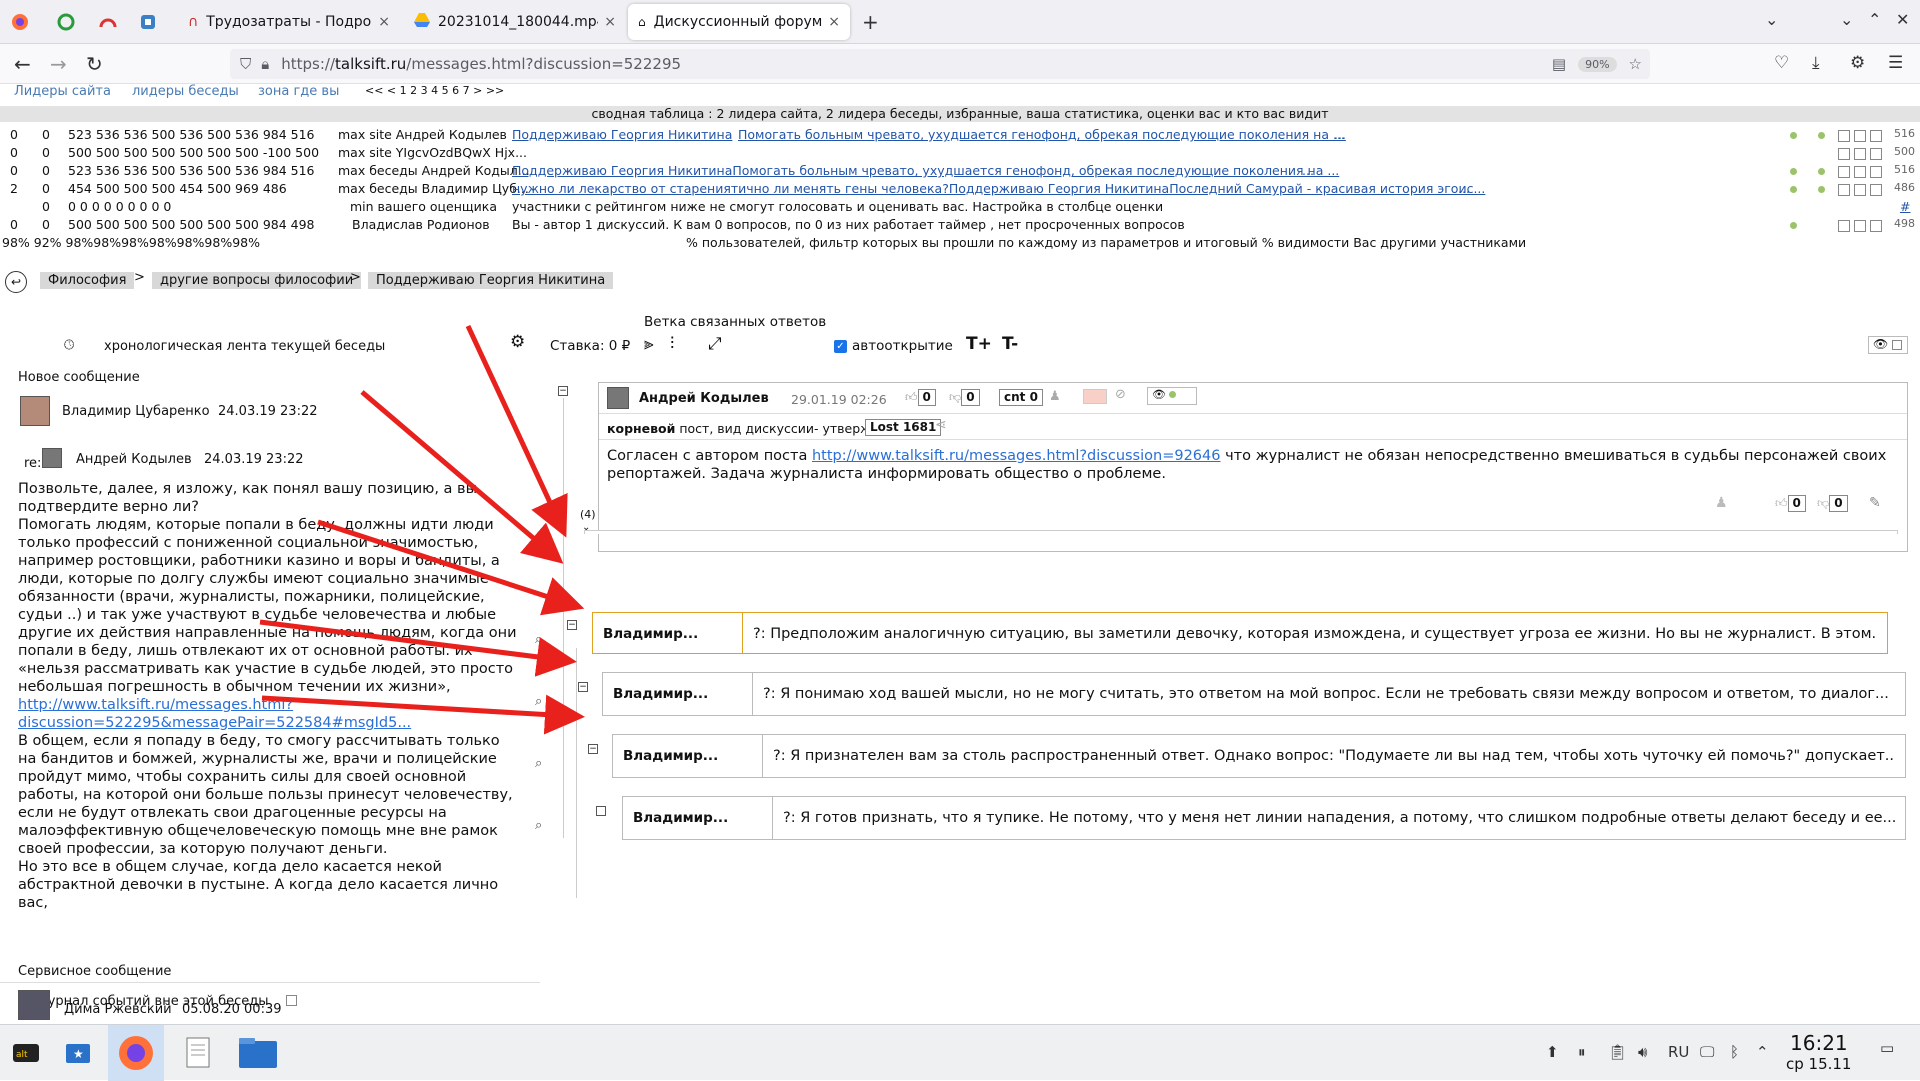 The width and height of the screenshot is (1920, 1081). What do you see at coordinates (739, 22) in the screenshot?
I see `tab-forum: ⌂ Дискуссионный форум ×` at bounding box center [739, 22].